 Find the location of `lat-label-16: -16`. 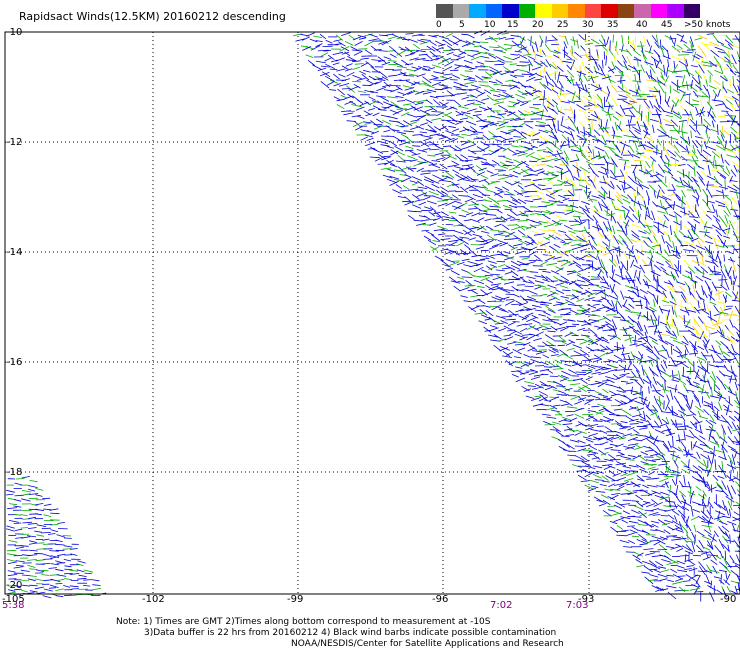

lat-label-16: -16 is located at coordinates (14, 362).